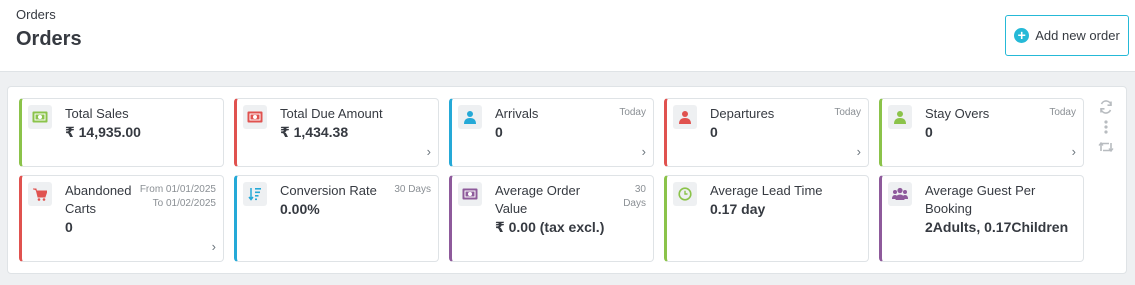  What do you see at coordinates (634, 203) in the screenshot?
I see `kpi-period-line2: Days` at bounding box center [634, 203].